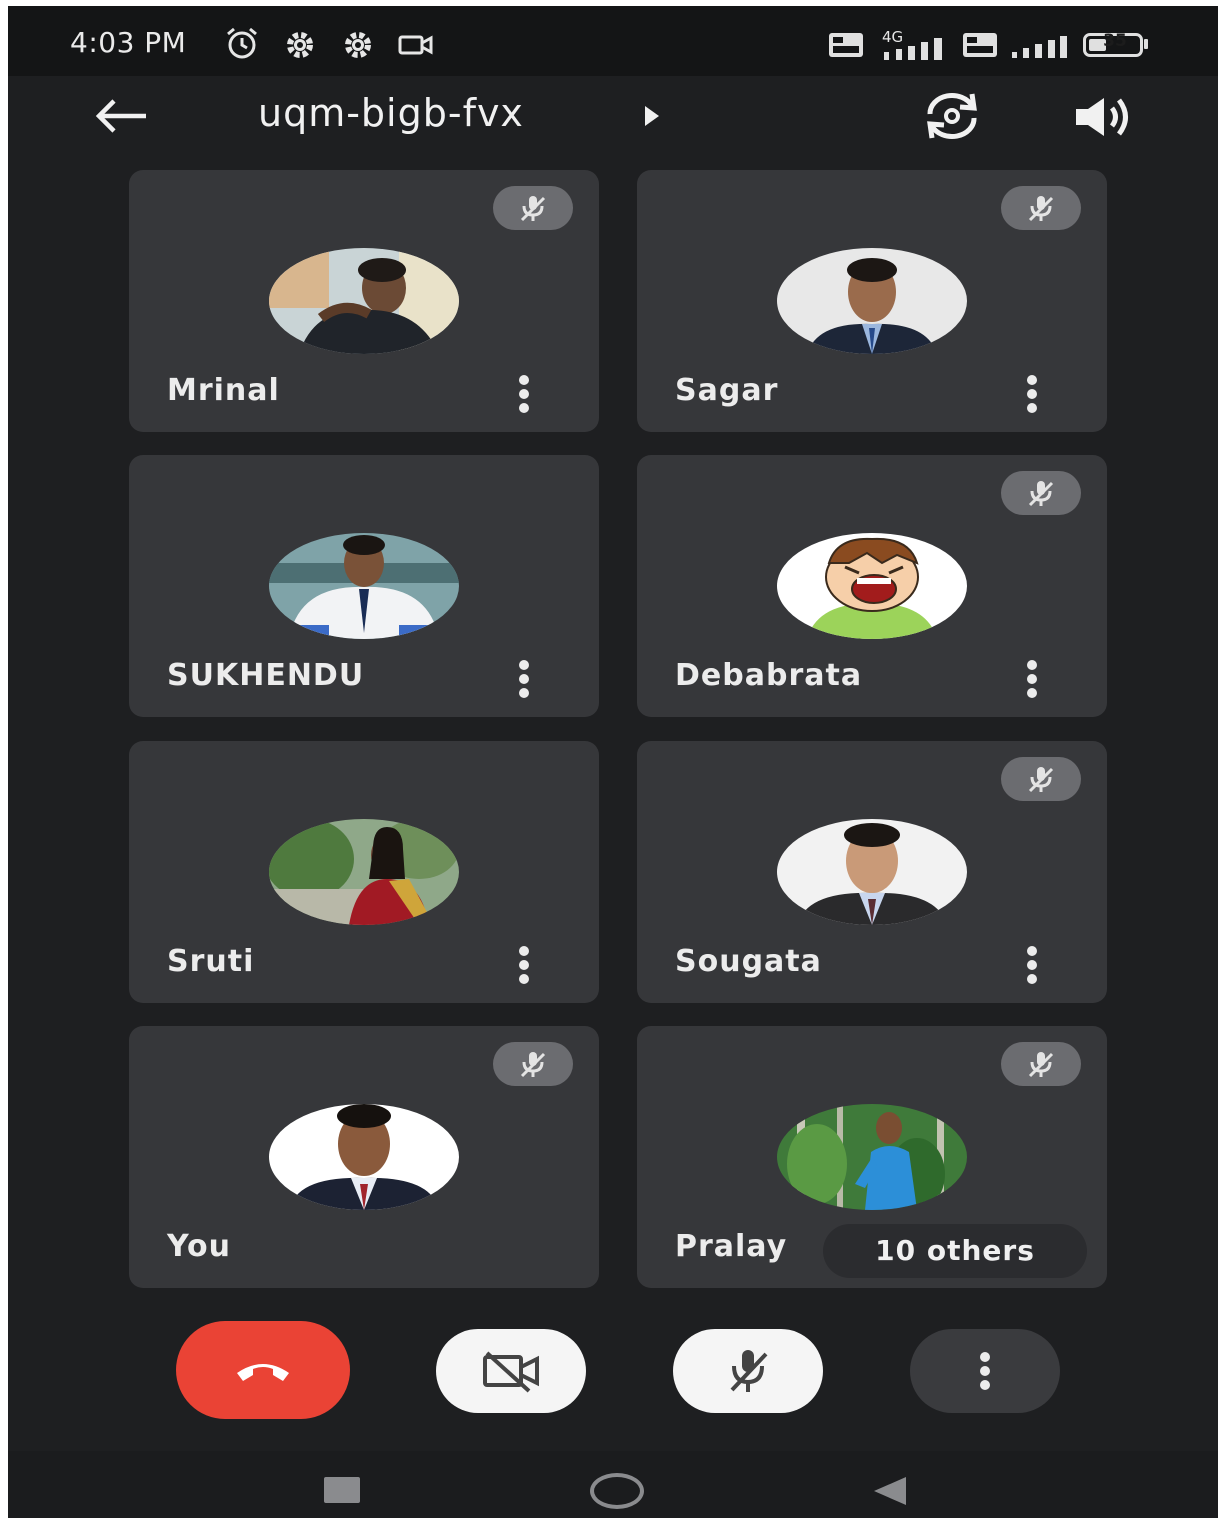  What do you see at coordinates (342, 1490) in the screenshot?
I see `recents-icon` at bounding box center [342, 1490].